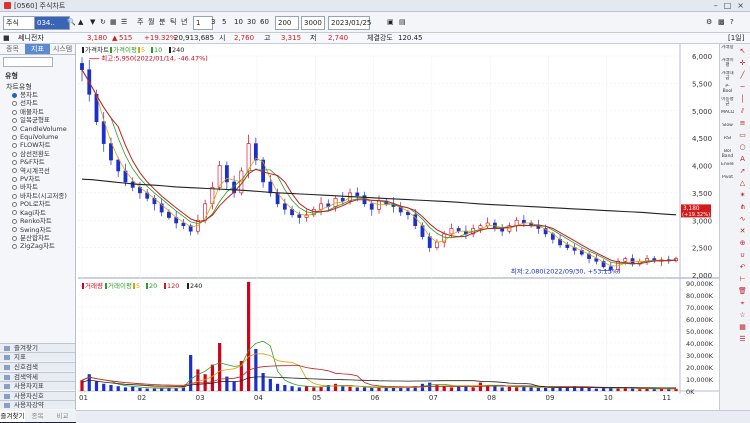  I want to click on chart-type-group: 차트유형, so click(40, 87).